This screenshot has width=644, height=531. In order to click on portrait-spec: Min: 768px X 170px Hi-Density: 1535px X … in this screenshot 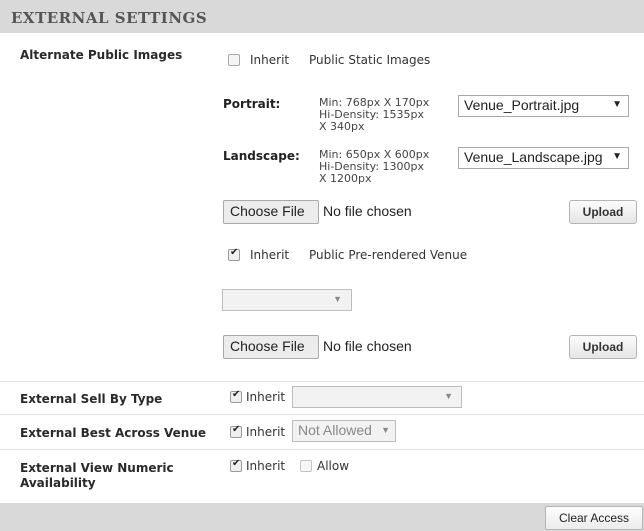, I will do `click(374, 115)`.